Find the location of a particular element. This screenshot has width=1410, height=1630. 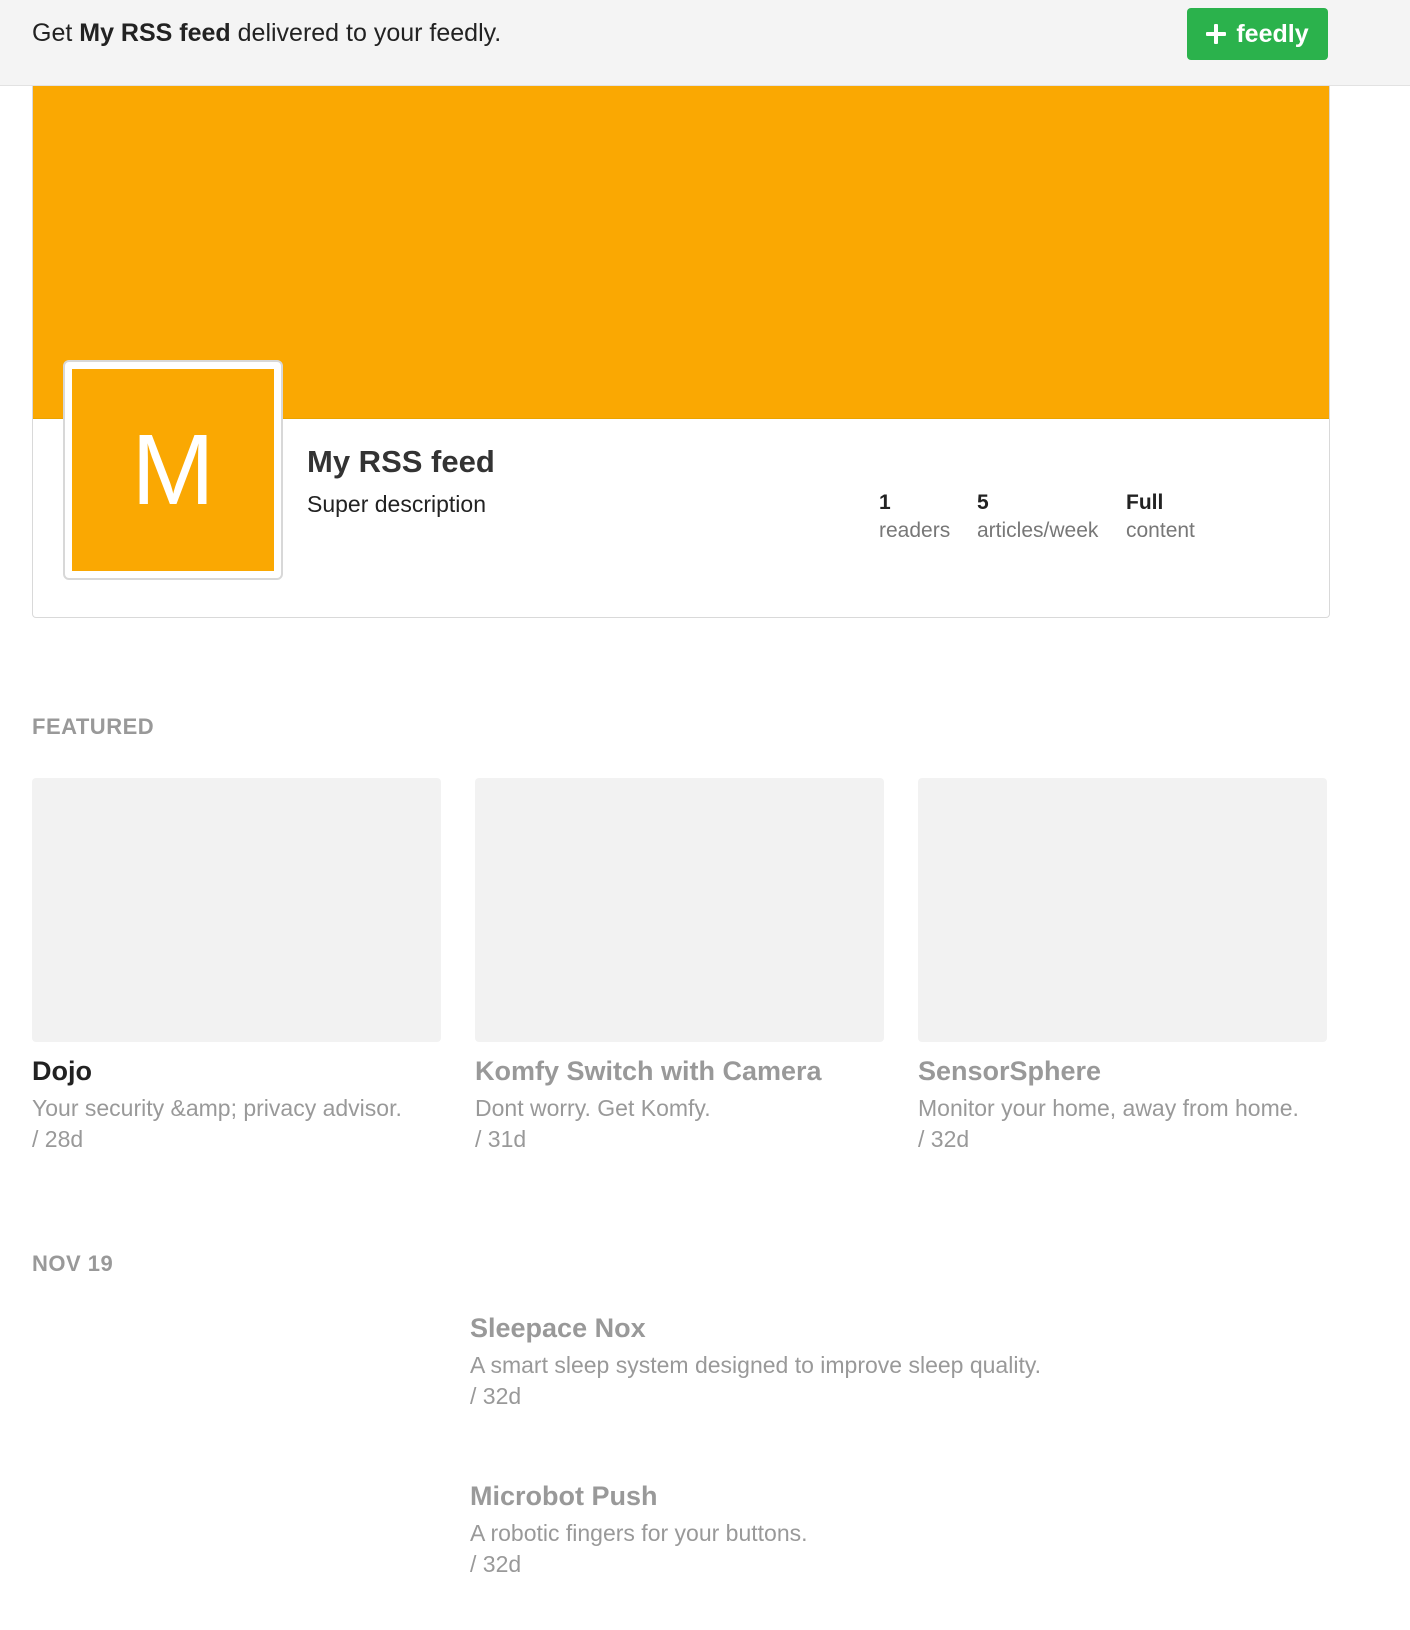

featured-heading: FEATURED is located at coordinates (93, 726).